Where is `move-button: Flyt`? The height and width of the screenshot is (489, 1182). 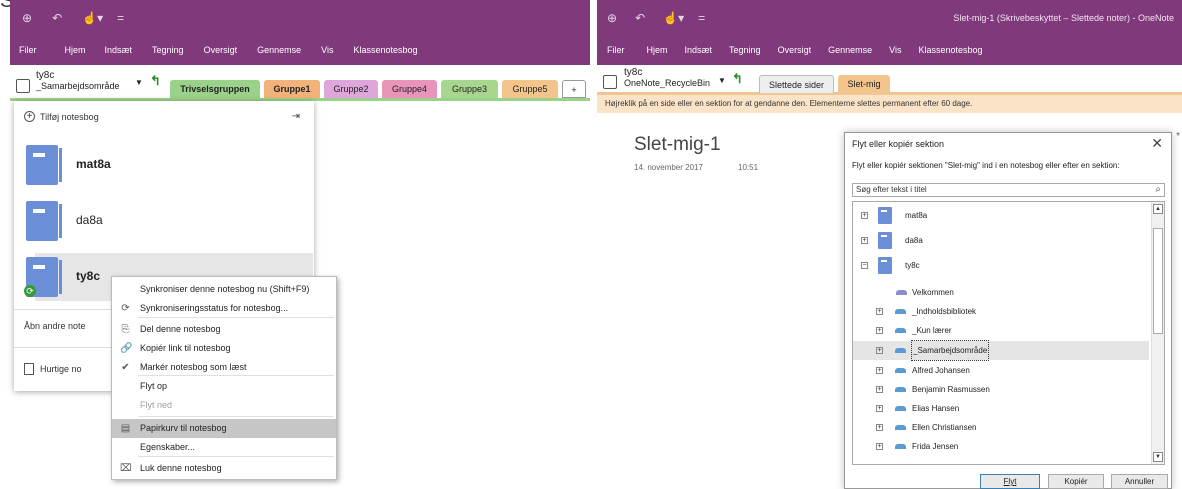
move-button: Flyt is located at coordinates (1010, 481).